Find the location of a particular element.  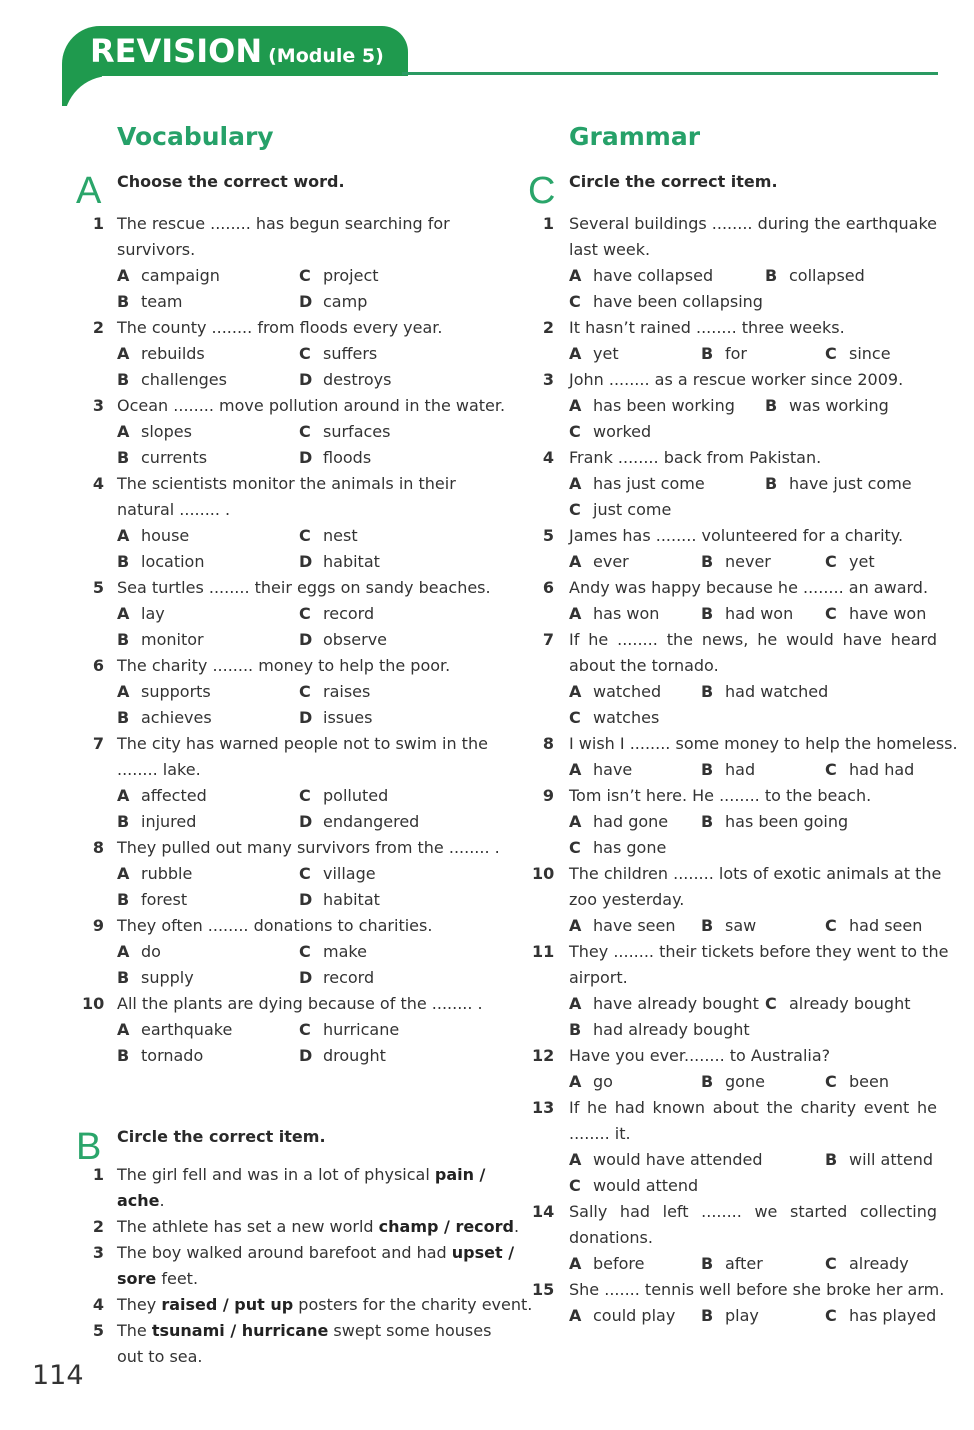

answer-option: Ahad gone is located at coordinates (618, 822).